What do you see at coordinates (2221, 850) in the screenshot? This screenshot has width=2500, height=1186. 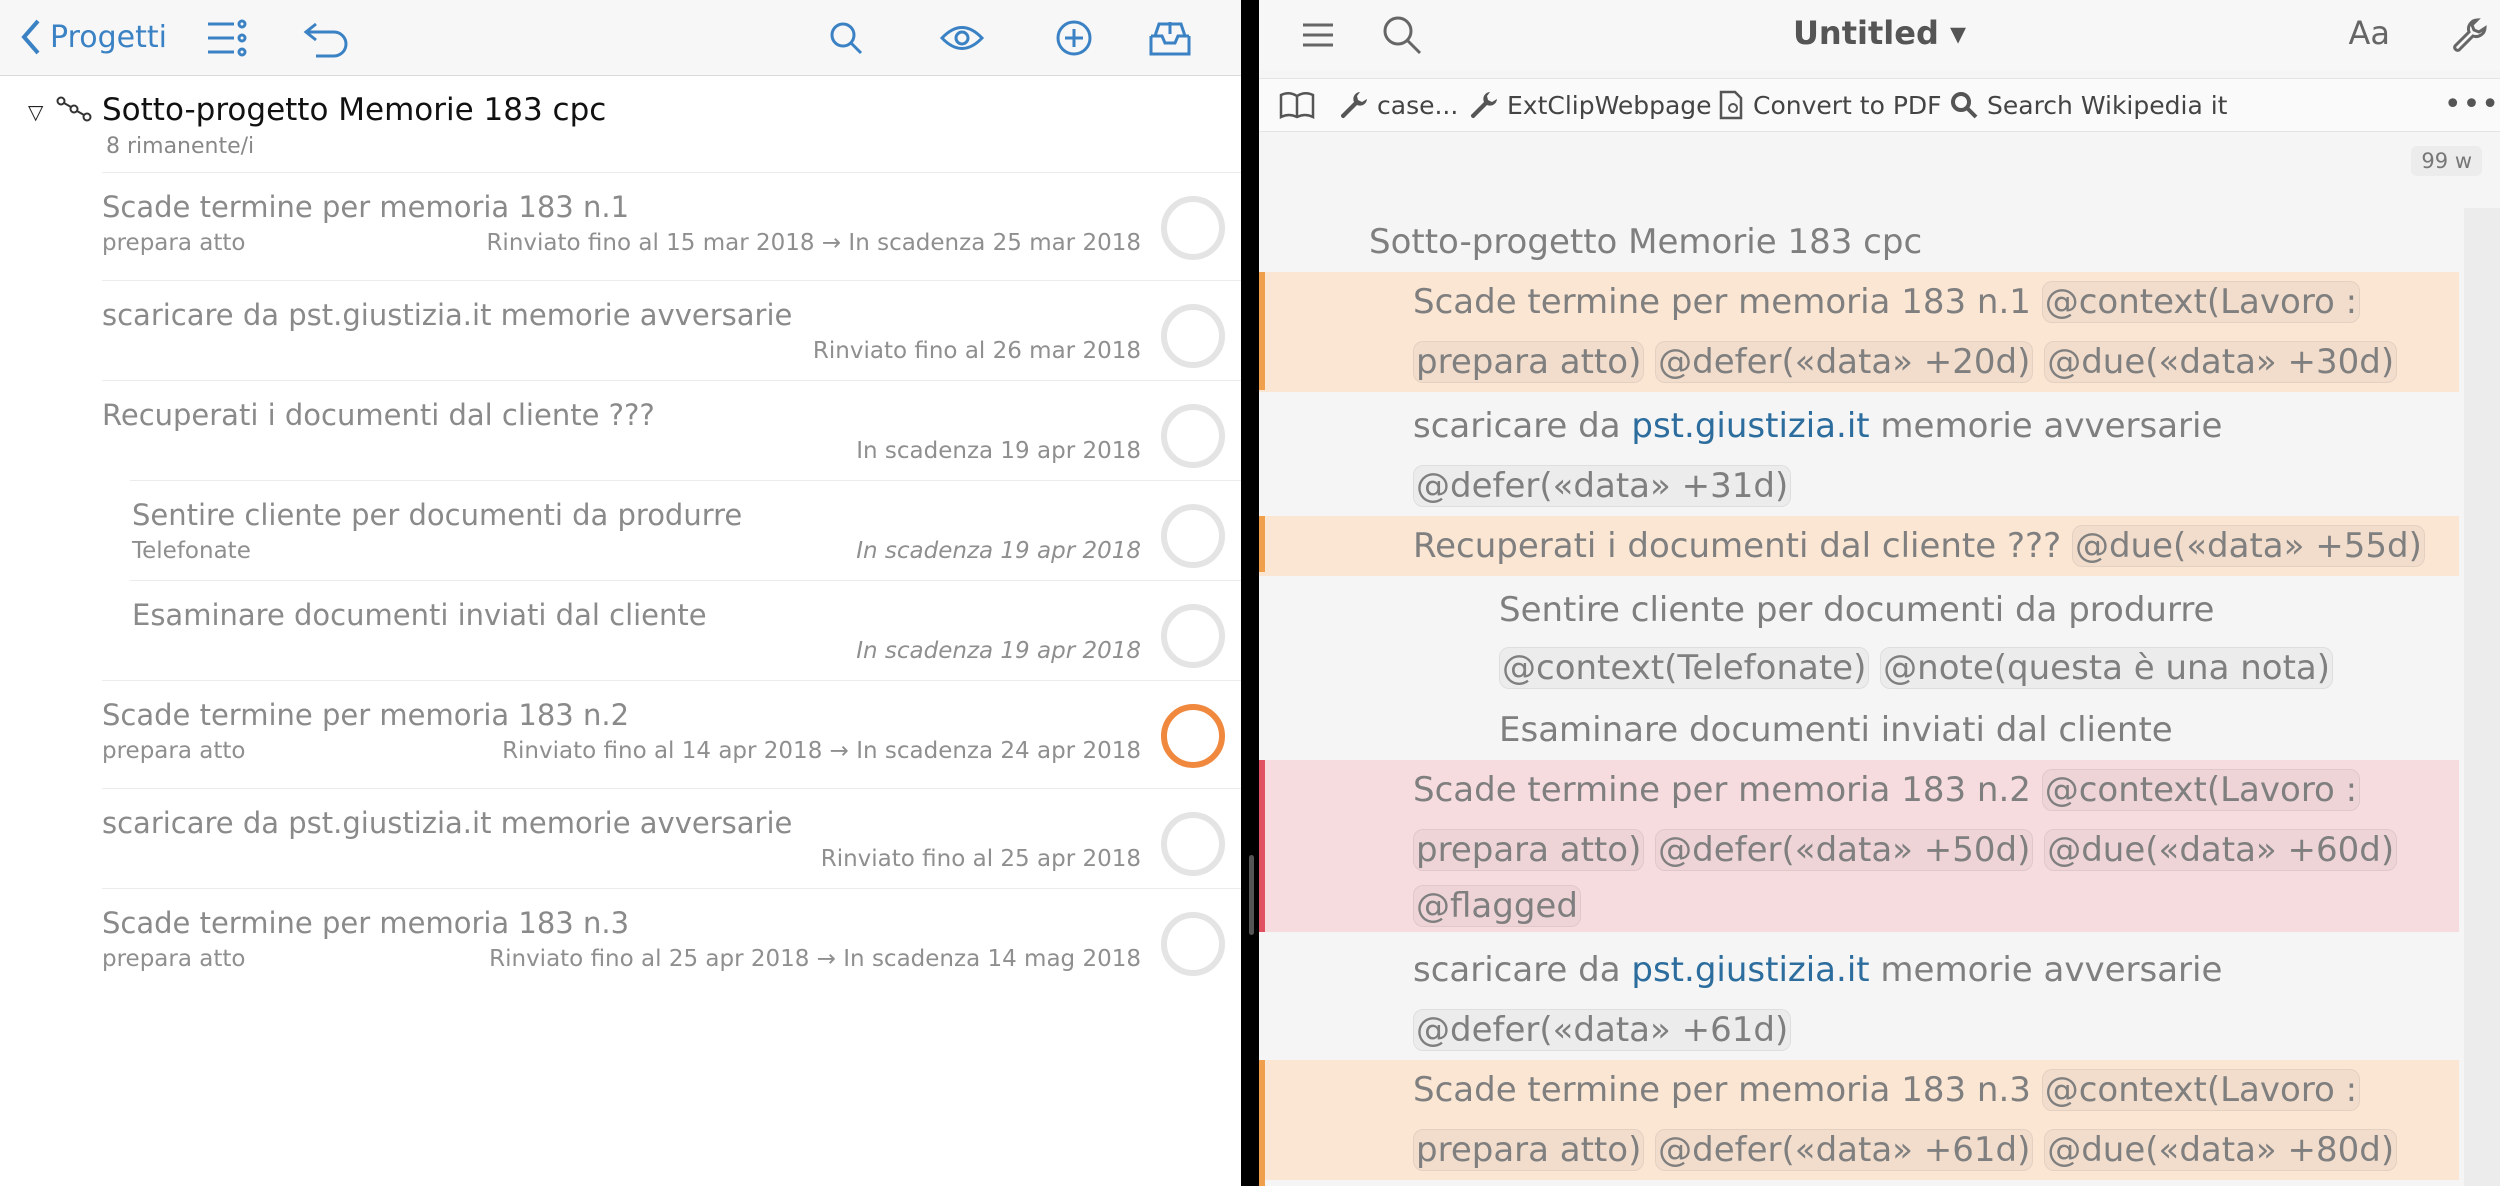 I see `due-tag: @due(«data» +60d)` at bounding box center [2221, 850].